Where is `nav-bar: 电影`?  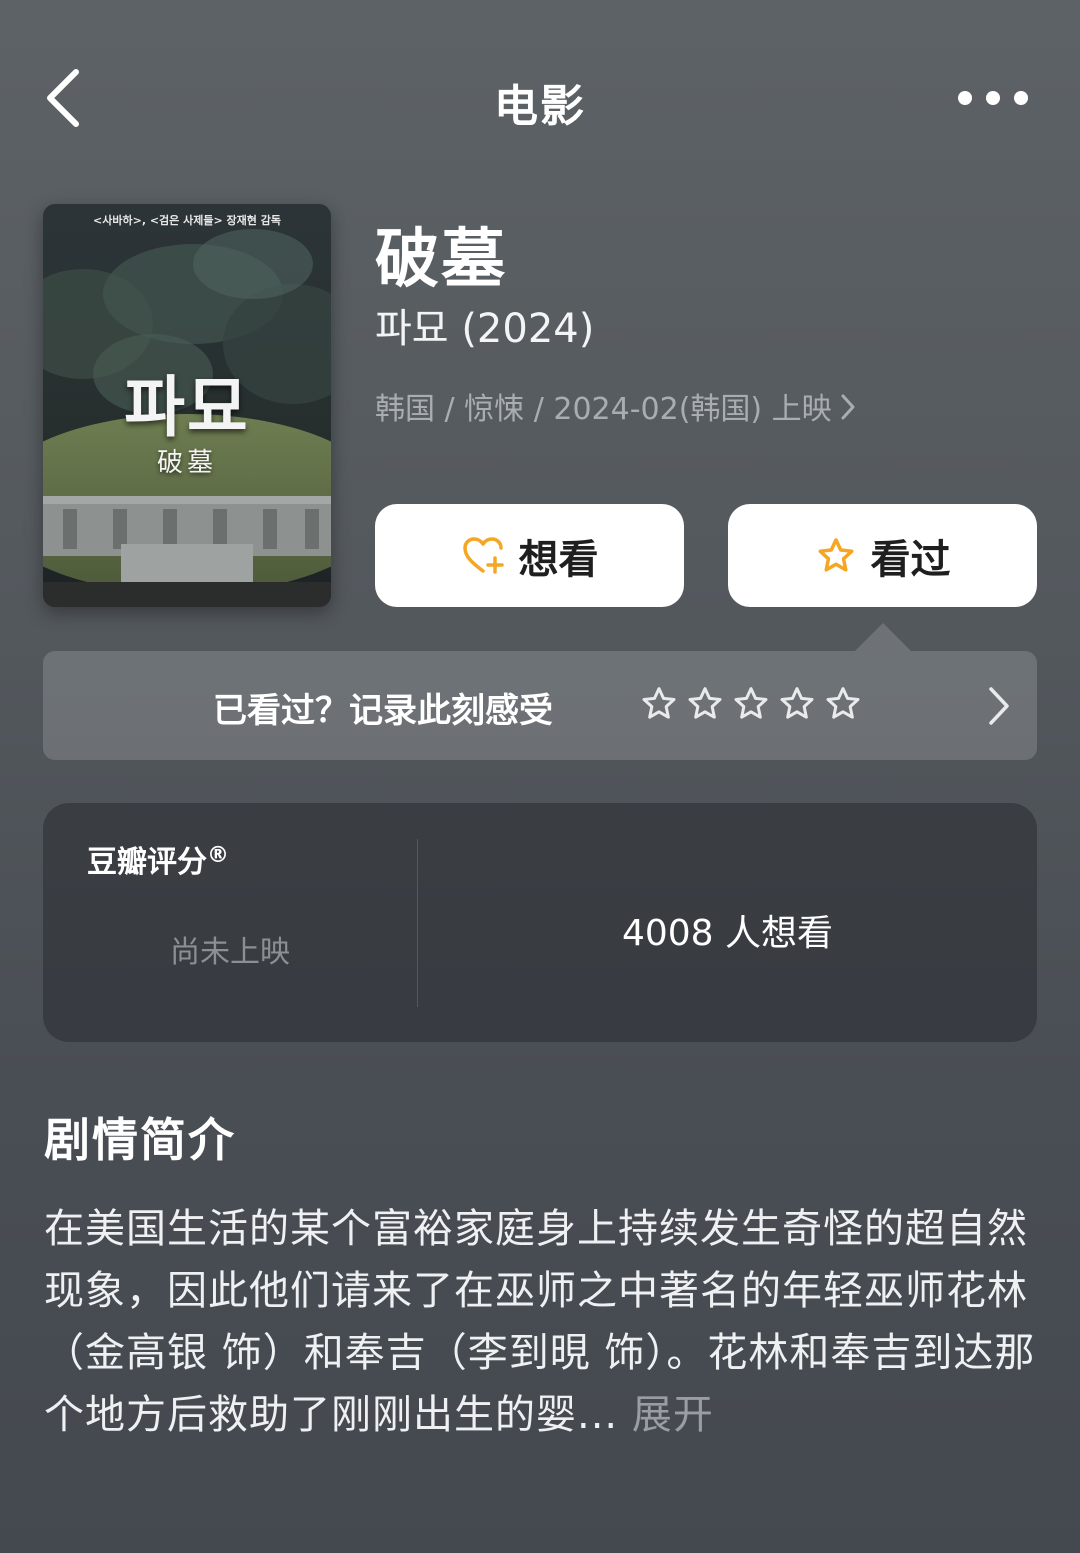
nav-bar: 电影 is located at coordinates (540, 100).